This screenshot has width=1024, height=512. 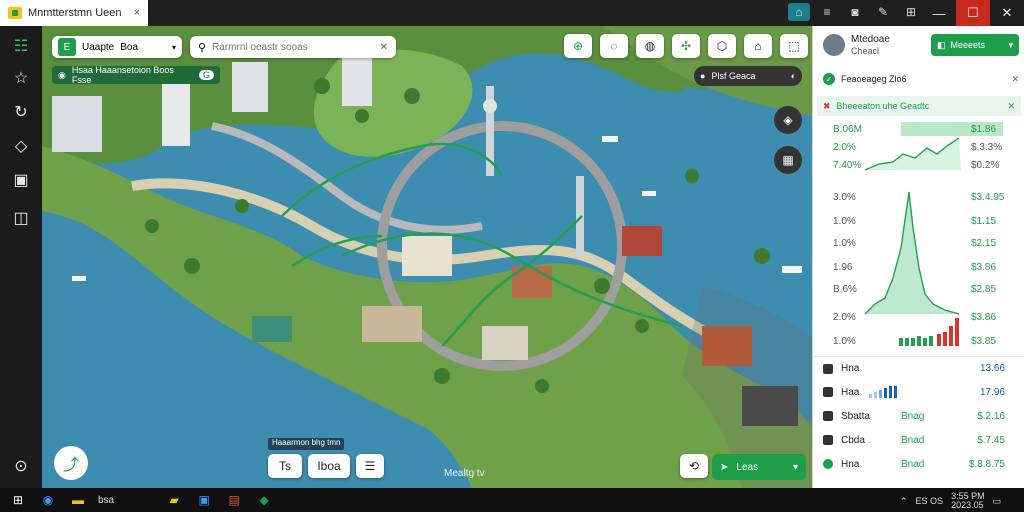 I want to click on clear-search-icon: ✕, so click(x=384, y=47).